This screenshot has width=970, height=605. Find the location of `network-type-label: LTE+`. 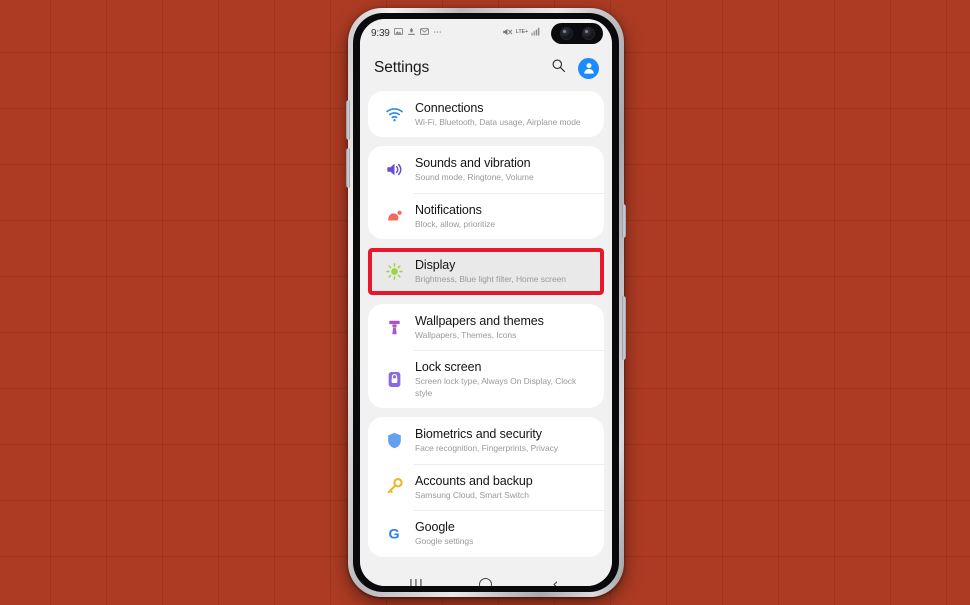

network-type-label: LTE+ is located at coordinates (521, 32).